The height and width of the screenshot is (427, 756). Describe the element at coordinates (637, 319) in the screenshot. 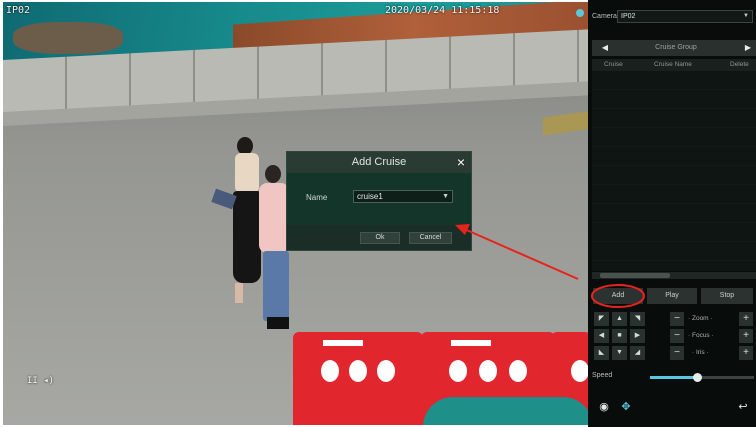

I see `pan-up-right-icon: ◥` at that location.